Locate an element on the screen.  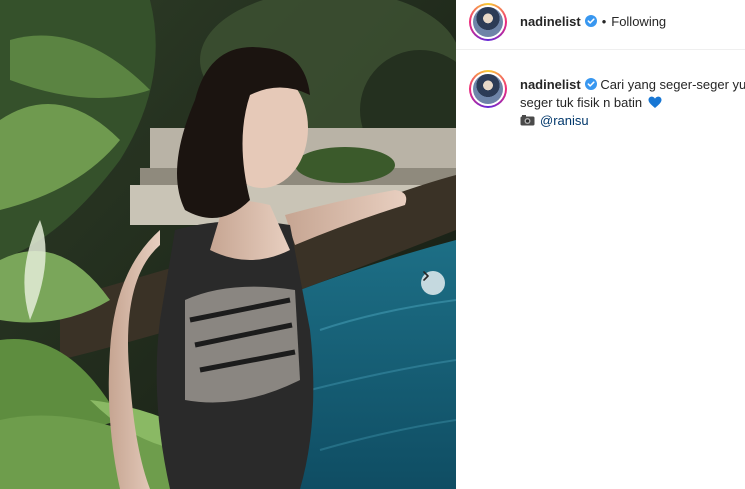
caption-line-1: Cari yang seger-seger yu is located at coordinates (672, 84).